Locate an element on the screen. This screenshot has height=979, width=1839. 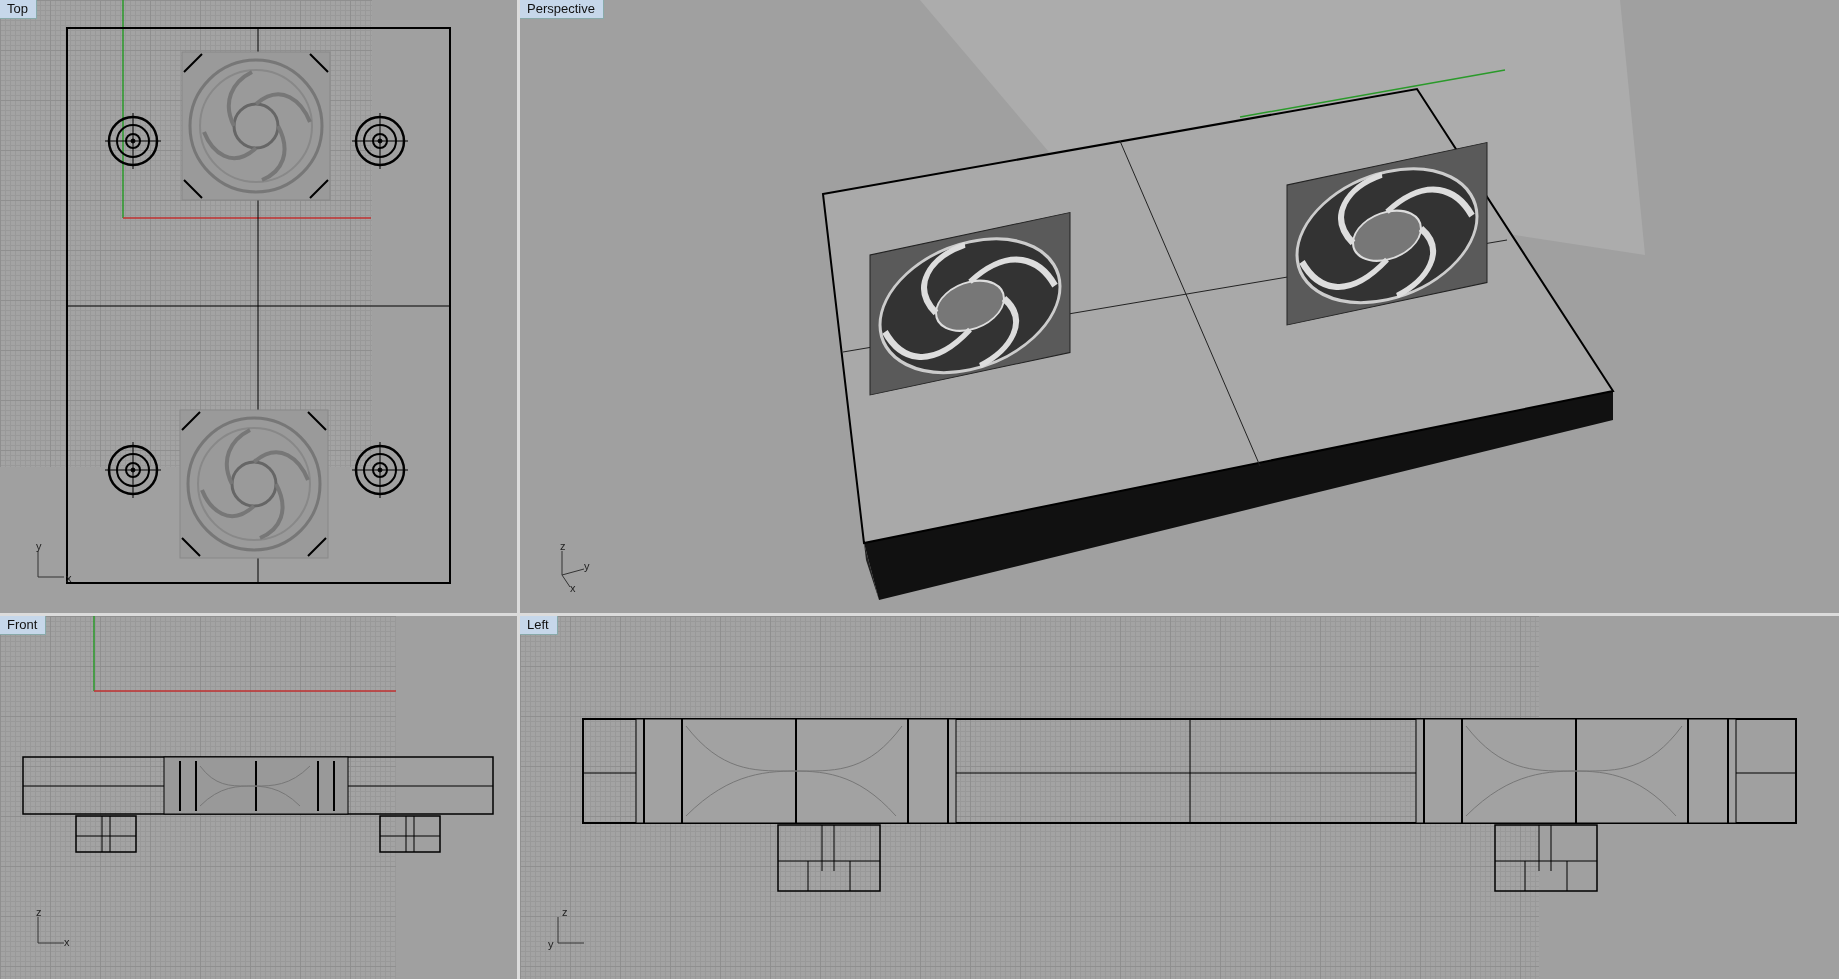
viewport-title-tab: Front is located at coordinates (23, 625).